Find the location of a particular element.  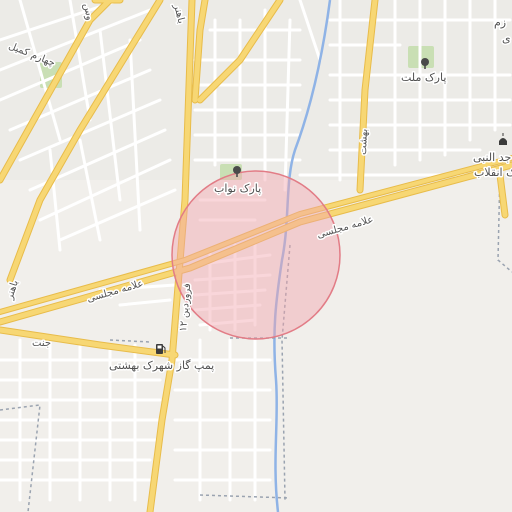

poi-label-gas-station: پمپ گاز شهرک بهشتی is located at coordinates (161, 365).